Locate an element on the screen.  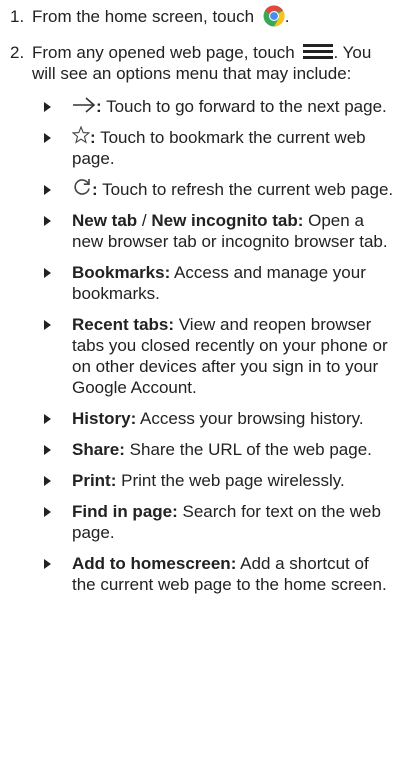
step-text: From any opened web page, touch is located at coordinates (163, 52).